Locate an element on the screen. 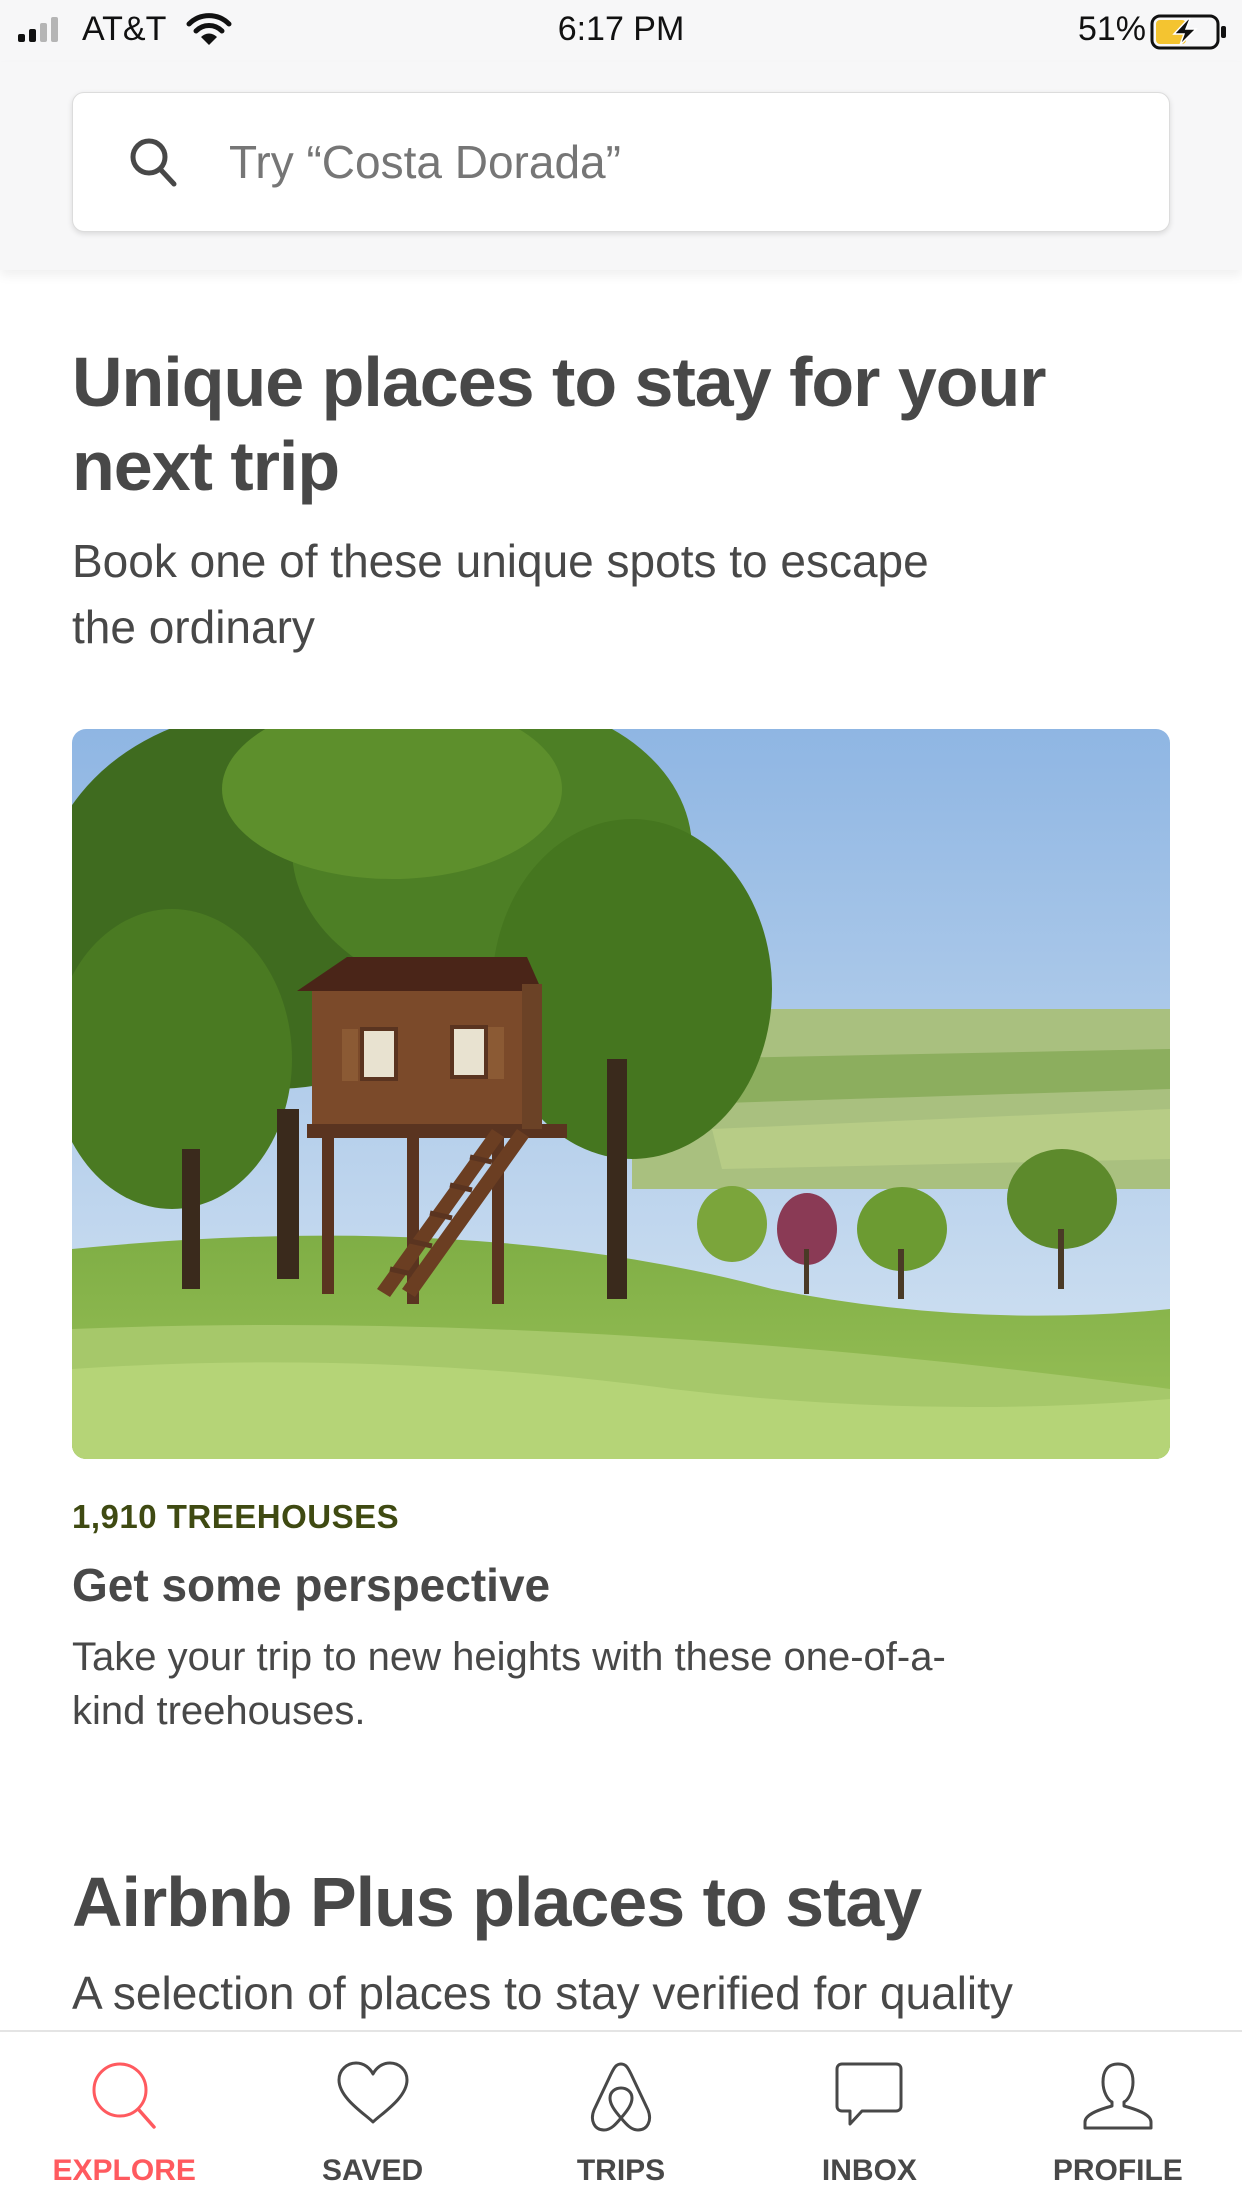  tab-label: TRIPS is located at coordinates (621, 2170).